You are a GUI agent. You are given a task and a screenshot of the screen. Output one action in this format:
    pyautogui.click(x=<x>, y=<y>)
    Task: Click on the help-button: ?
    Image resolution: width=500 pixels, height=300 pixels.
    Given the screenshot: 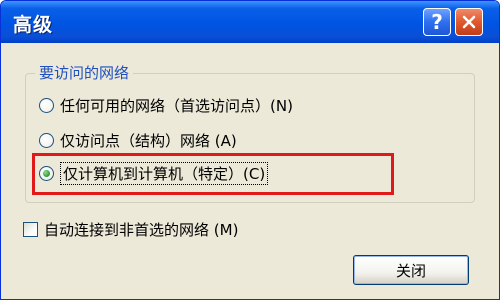 What is the action you would take?
    pyautogui.click(x=437, y=22)
    